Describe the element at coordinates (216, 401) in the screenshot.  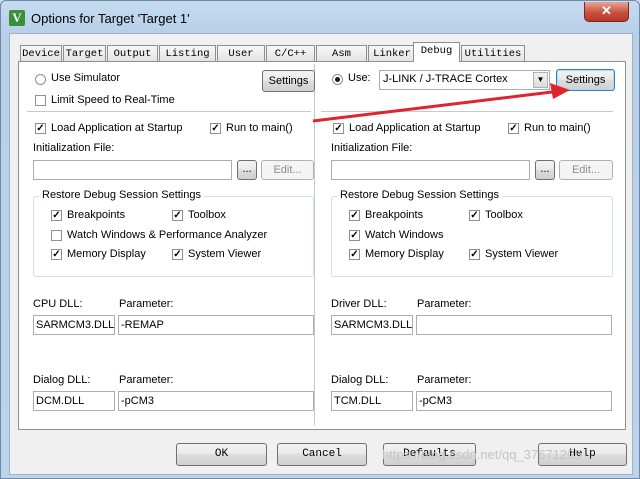
I see `left-dialog-param-input: -pCM3` at that location.